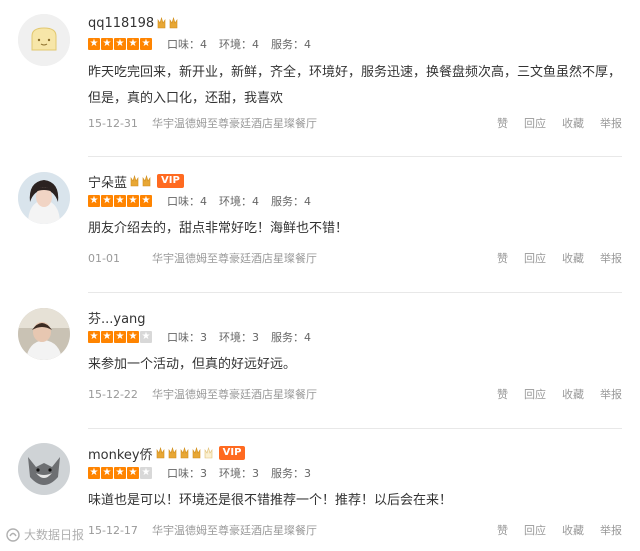  Describe the element at coordinates (107, 181) in the screenshot. I see `username-link: 宁朵蓝` at that location.